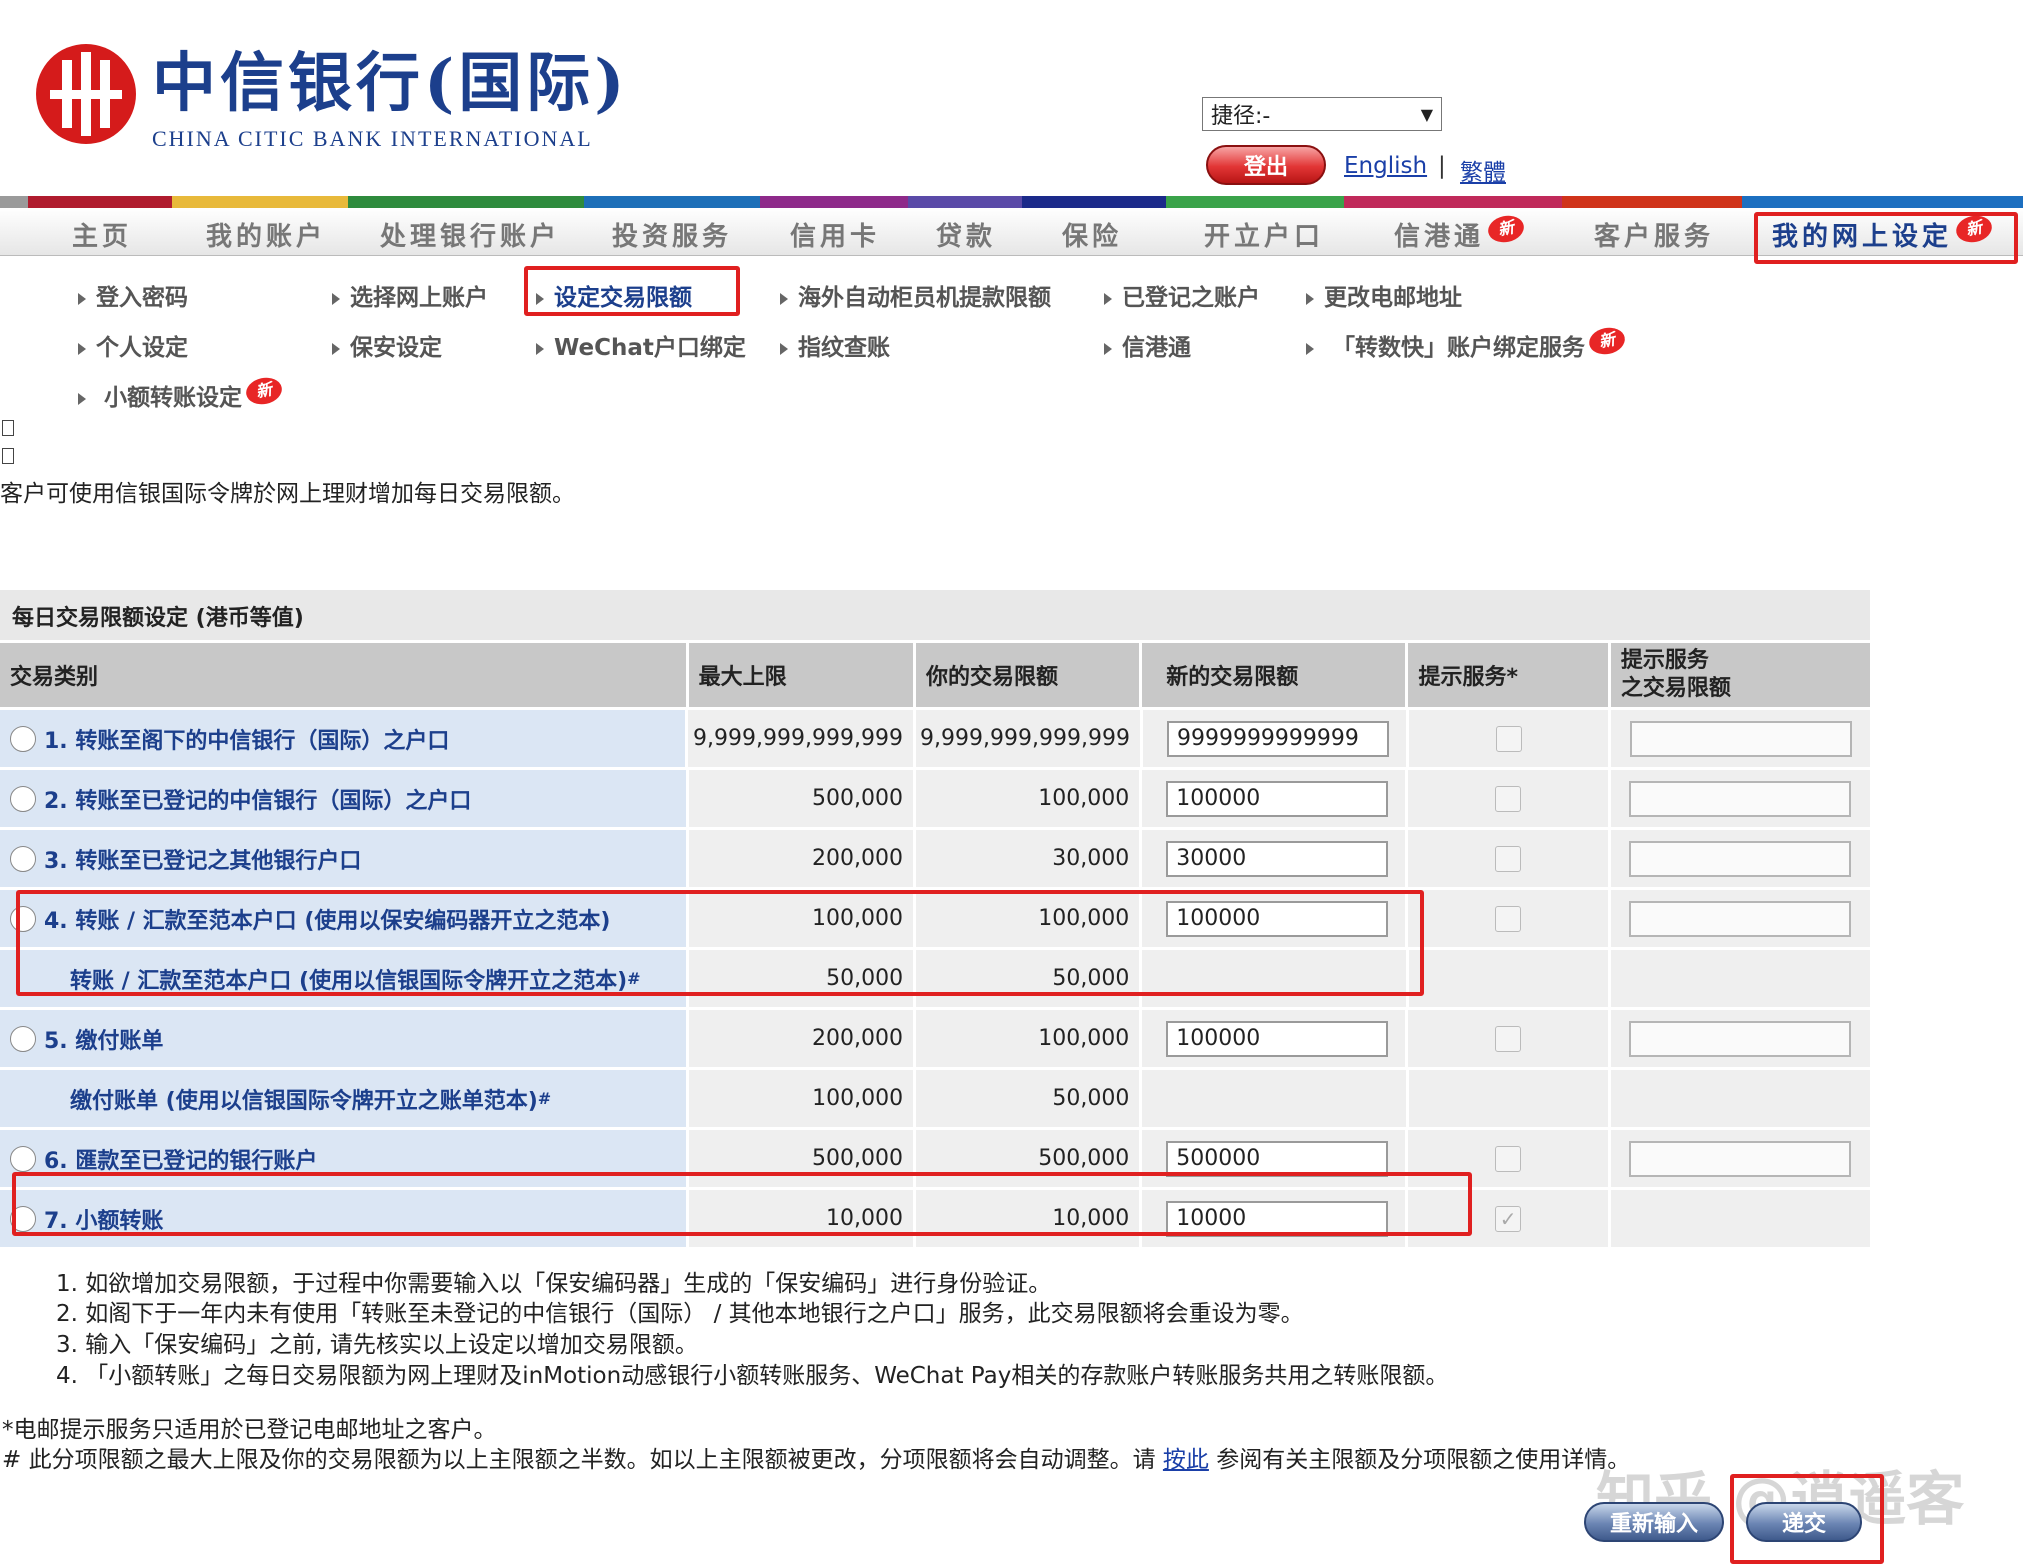 The image size is (2023, 1566). I want to click on nav-item-open-account: 开立户口, so click(1264, 234).